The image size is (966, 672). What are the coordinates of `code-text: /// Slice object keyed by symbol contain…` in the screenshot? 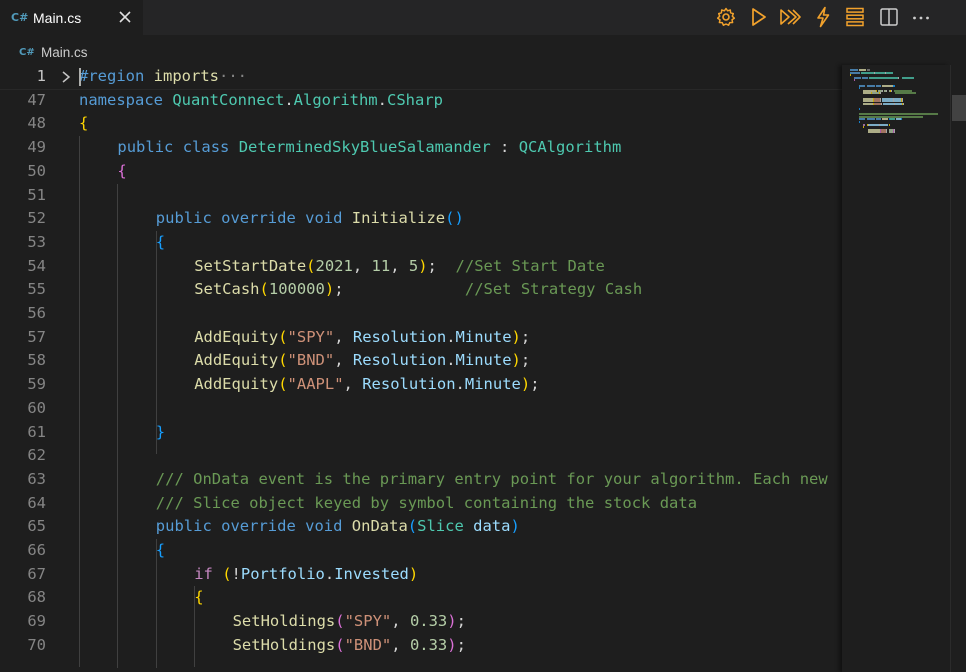 It's located at (426, 504).